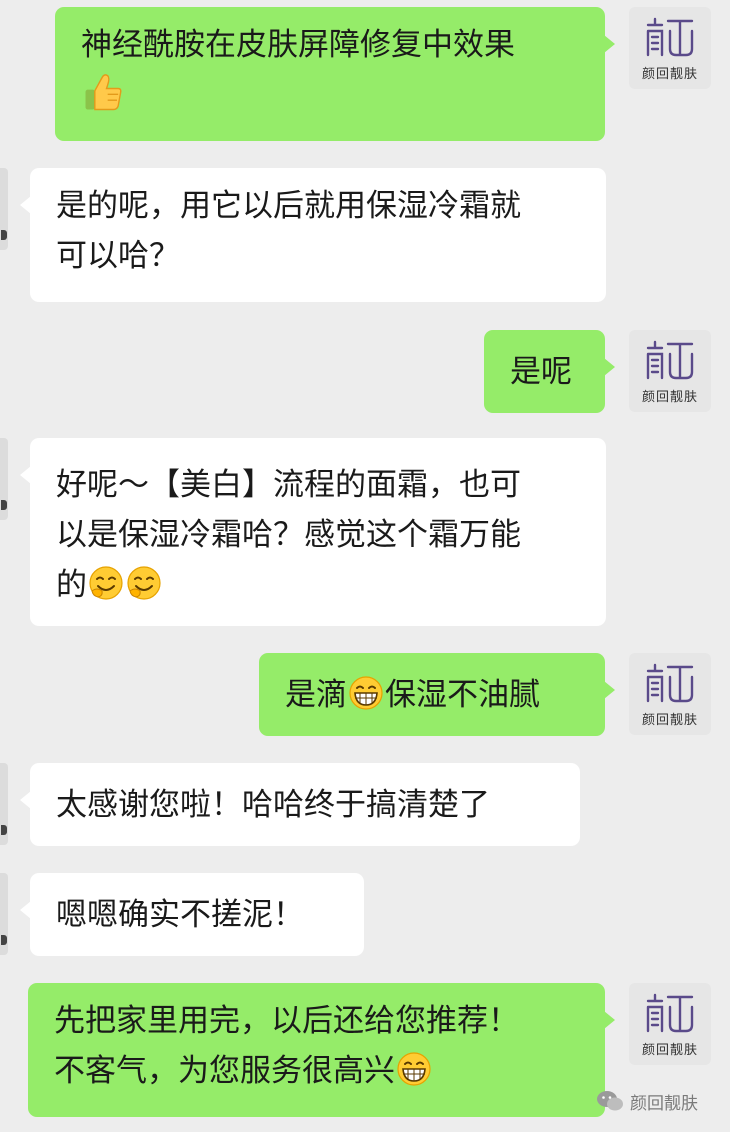 Image resolution: width=730 pixels, height=1132 pixels. What do you see at coordinates (335, 74) in the screenshot?
I see `message-bubble-mine: 神经酰胺在皮肤屏障修复中效果` at bounding box center [335, 74].